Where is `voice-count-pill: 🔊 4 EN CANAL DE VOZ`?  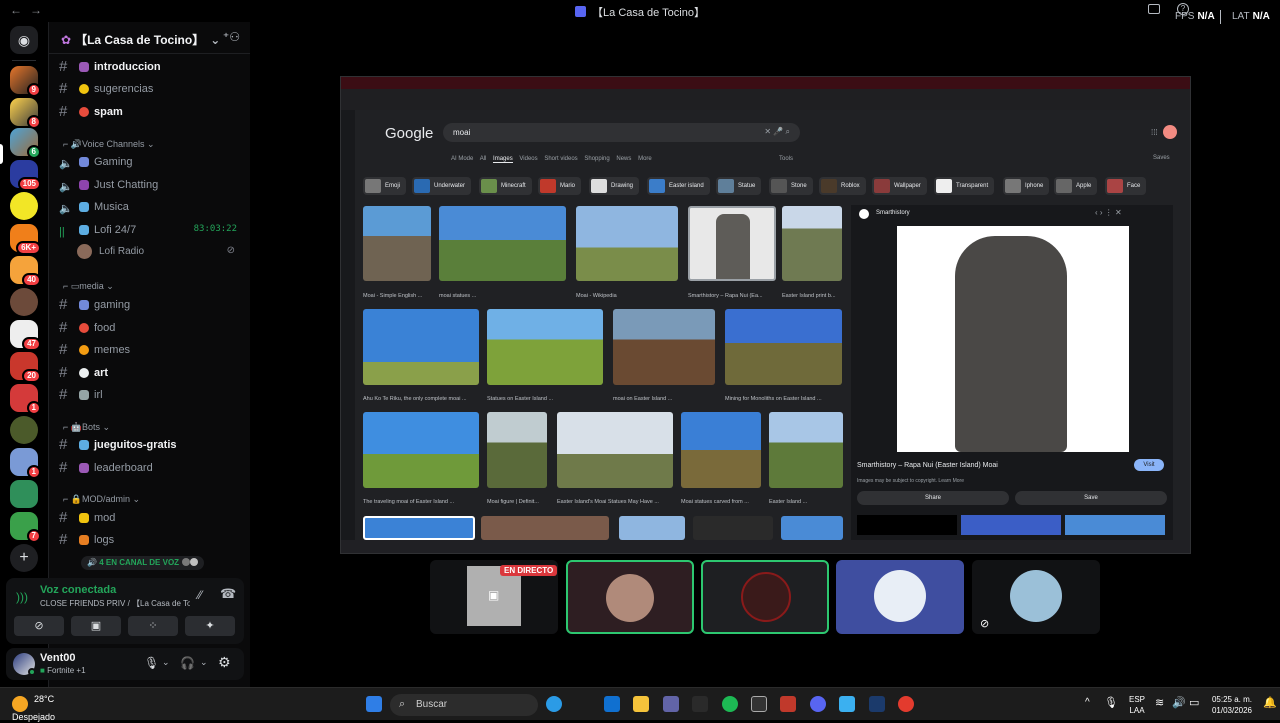
voice-count-pill: 🔊 4 EN CANAL DE VOZ is located at coordinates (143, 563).